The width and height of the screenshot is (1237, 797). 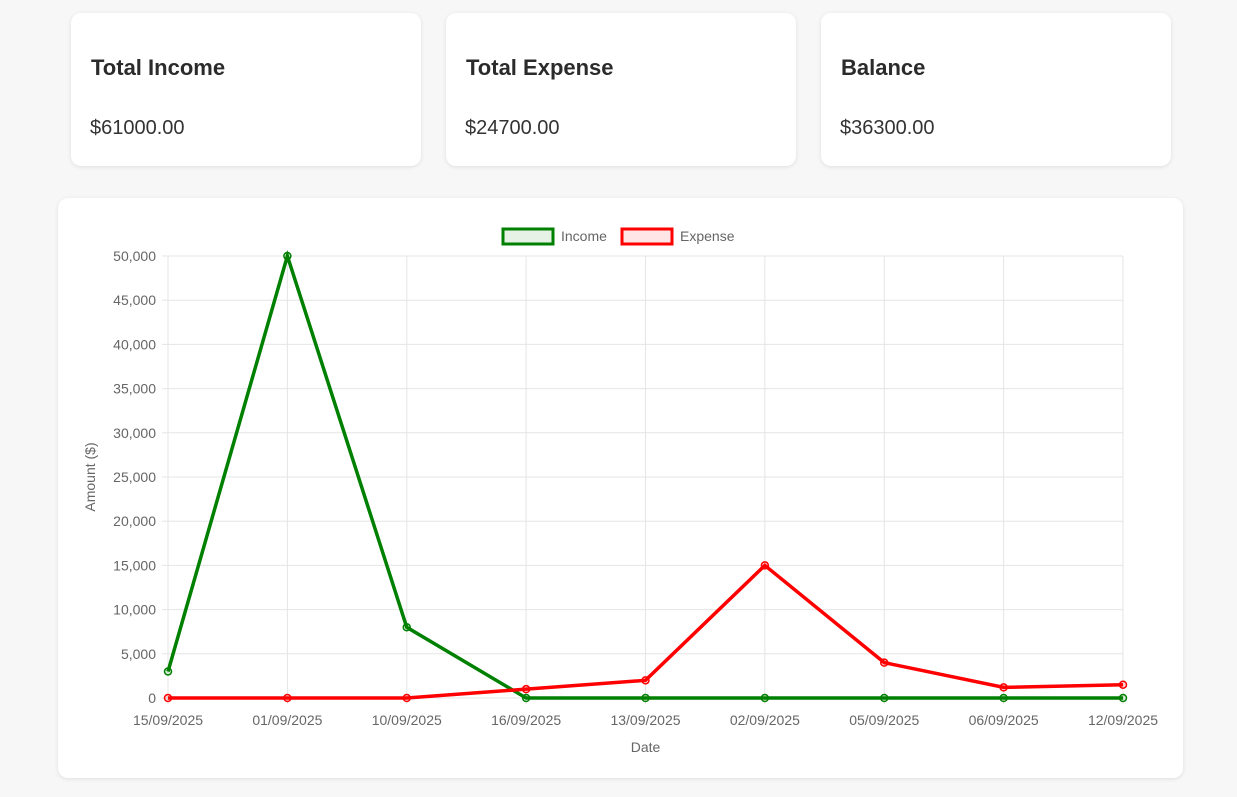 What do you see at coordinates (621, 89) in the screenshot?
I see `expense-card: Total Expense $24700.00` at bounding box center [621, 89].